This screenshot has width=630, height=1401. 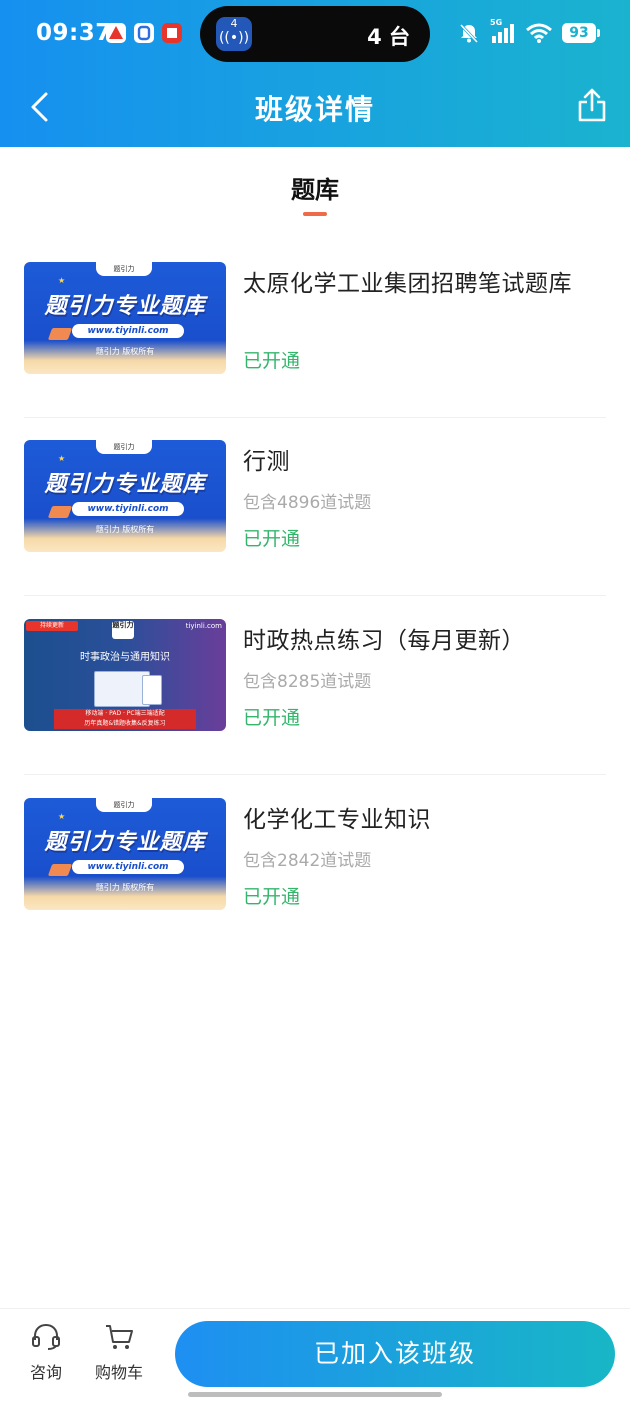 I want to click on item-question-count: 包含4896道试题, so click(x=307, y=503).